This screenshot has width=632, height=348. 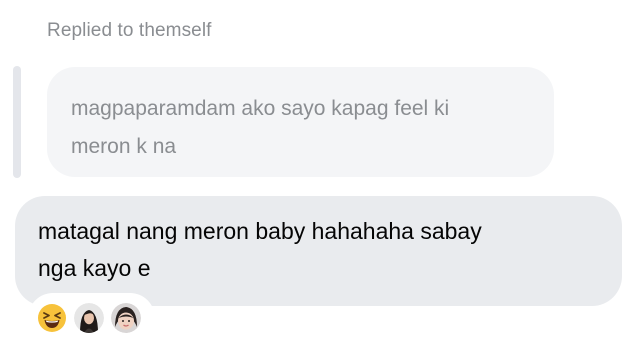 I want to click on reactions-bar, so click(x=91, y=318).